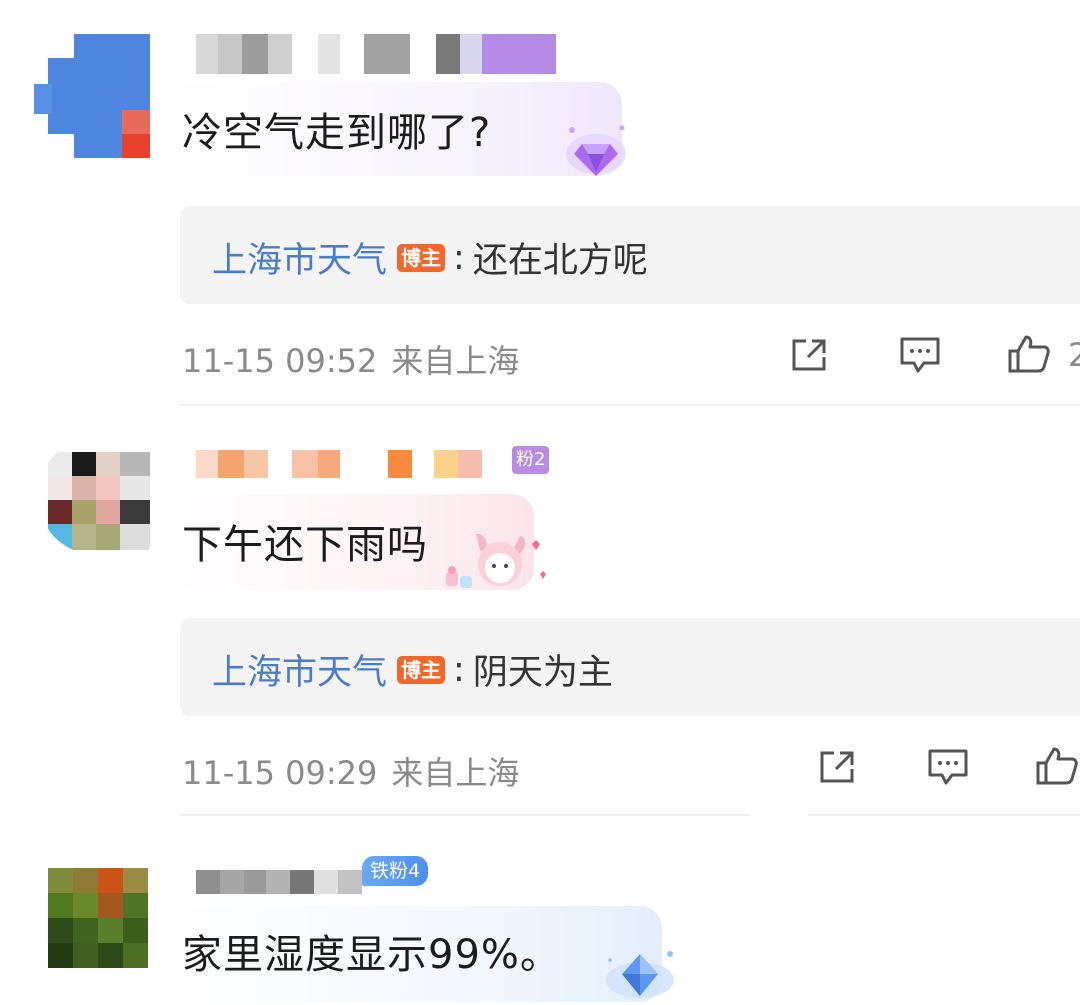  What do you see at coordinates (371, 955) in the screenshot?
I see `comment-text: 家里湿度显示99%。` at bounding box center [371, 955].